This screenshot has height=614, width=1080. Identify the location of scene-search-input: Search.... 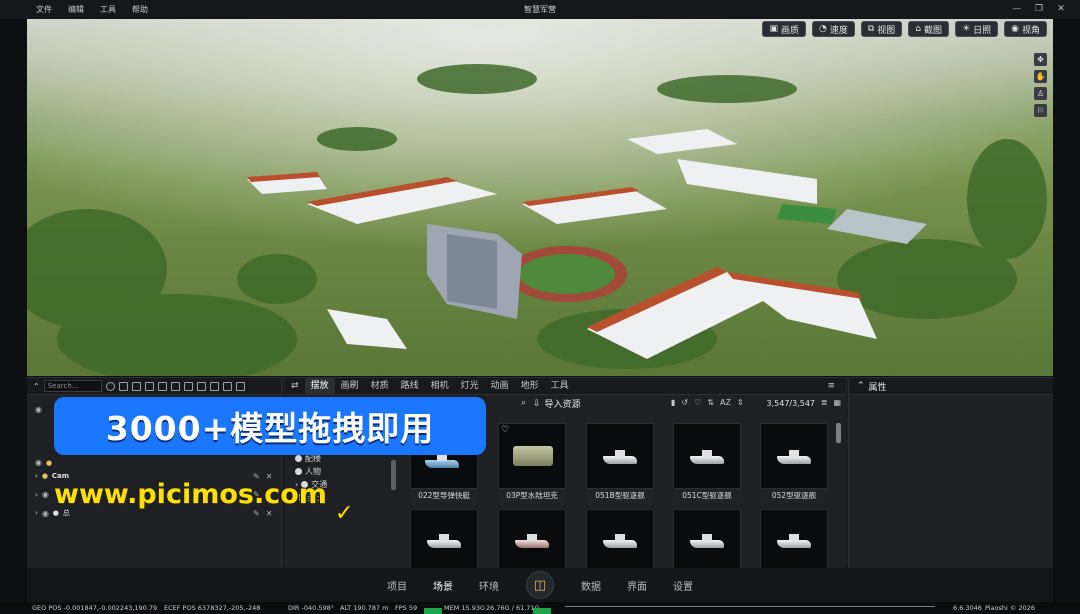
(72, 386).